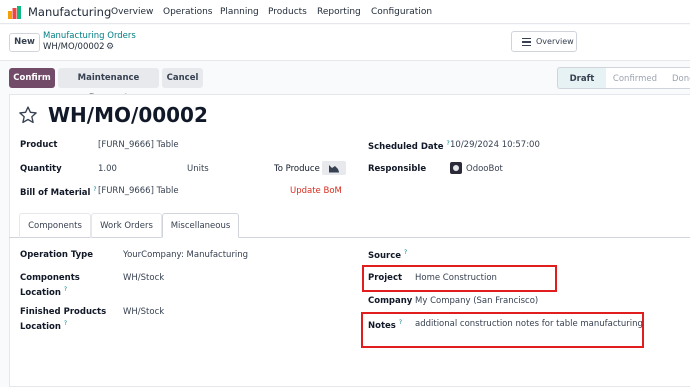 The width and height of the screenshot is (690, 387). What do you see at coordinates (495, 145) in the screenshot?
I see `scheduled-date-field: 10/29/2024 10:57:00` at bounding box center [495, 145].